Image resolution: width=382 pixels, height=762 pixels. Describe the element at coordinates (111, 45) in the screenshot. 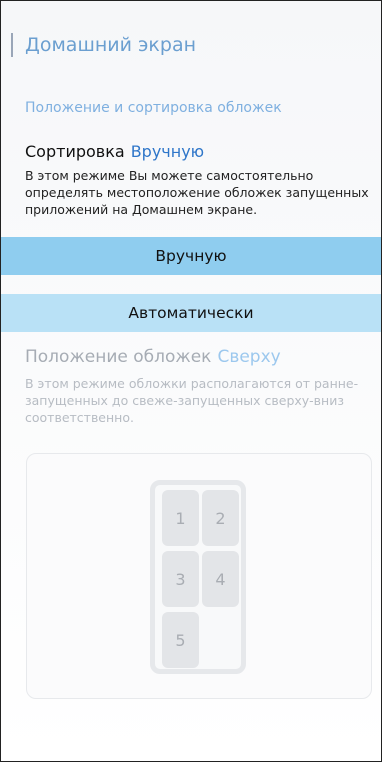

I see `page-title: Домашний экран` at that location.